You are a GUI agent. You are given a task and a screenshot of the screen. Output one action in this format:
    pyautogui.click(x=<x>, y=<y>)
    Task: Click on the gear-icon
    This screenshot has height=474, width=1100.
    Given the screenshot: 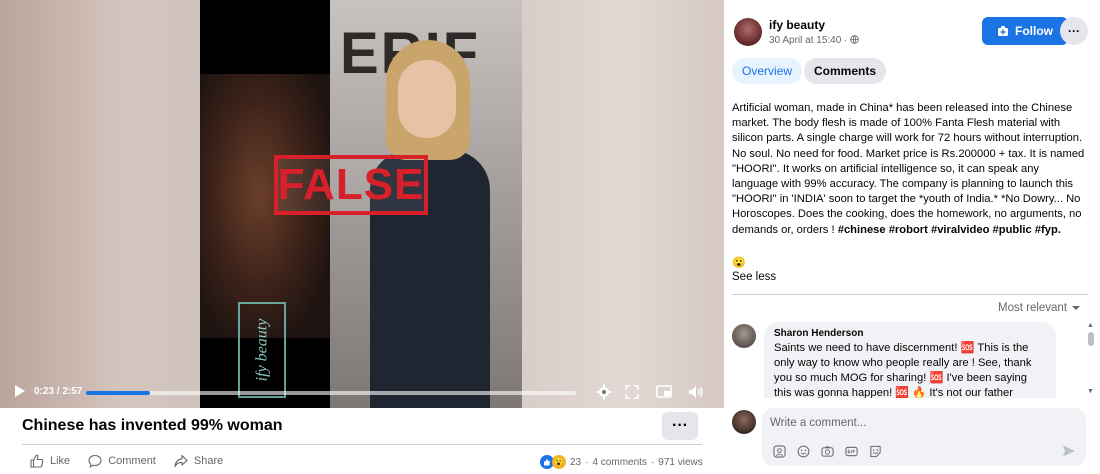 What is the action you would take?
    pyautogui.click(x=604, y=392)
    